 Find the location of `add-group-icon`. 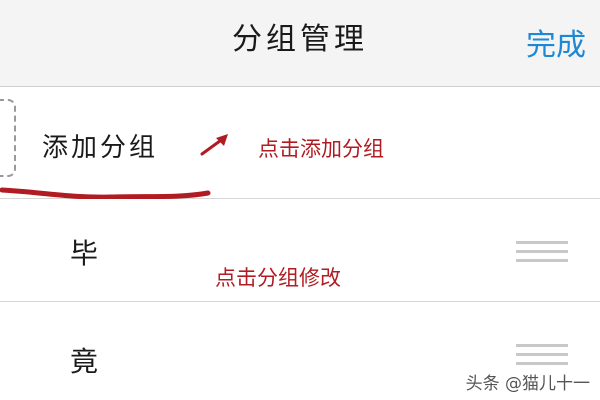

add-group-icon is located at coordinates (8, 138).